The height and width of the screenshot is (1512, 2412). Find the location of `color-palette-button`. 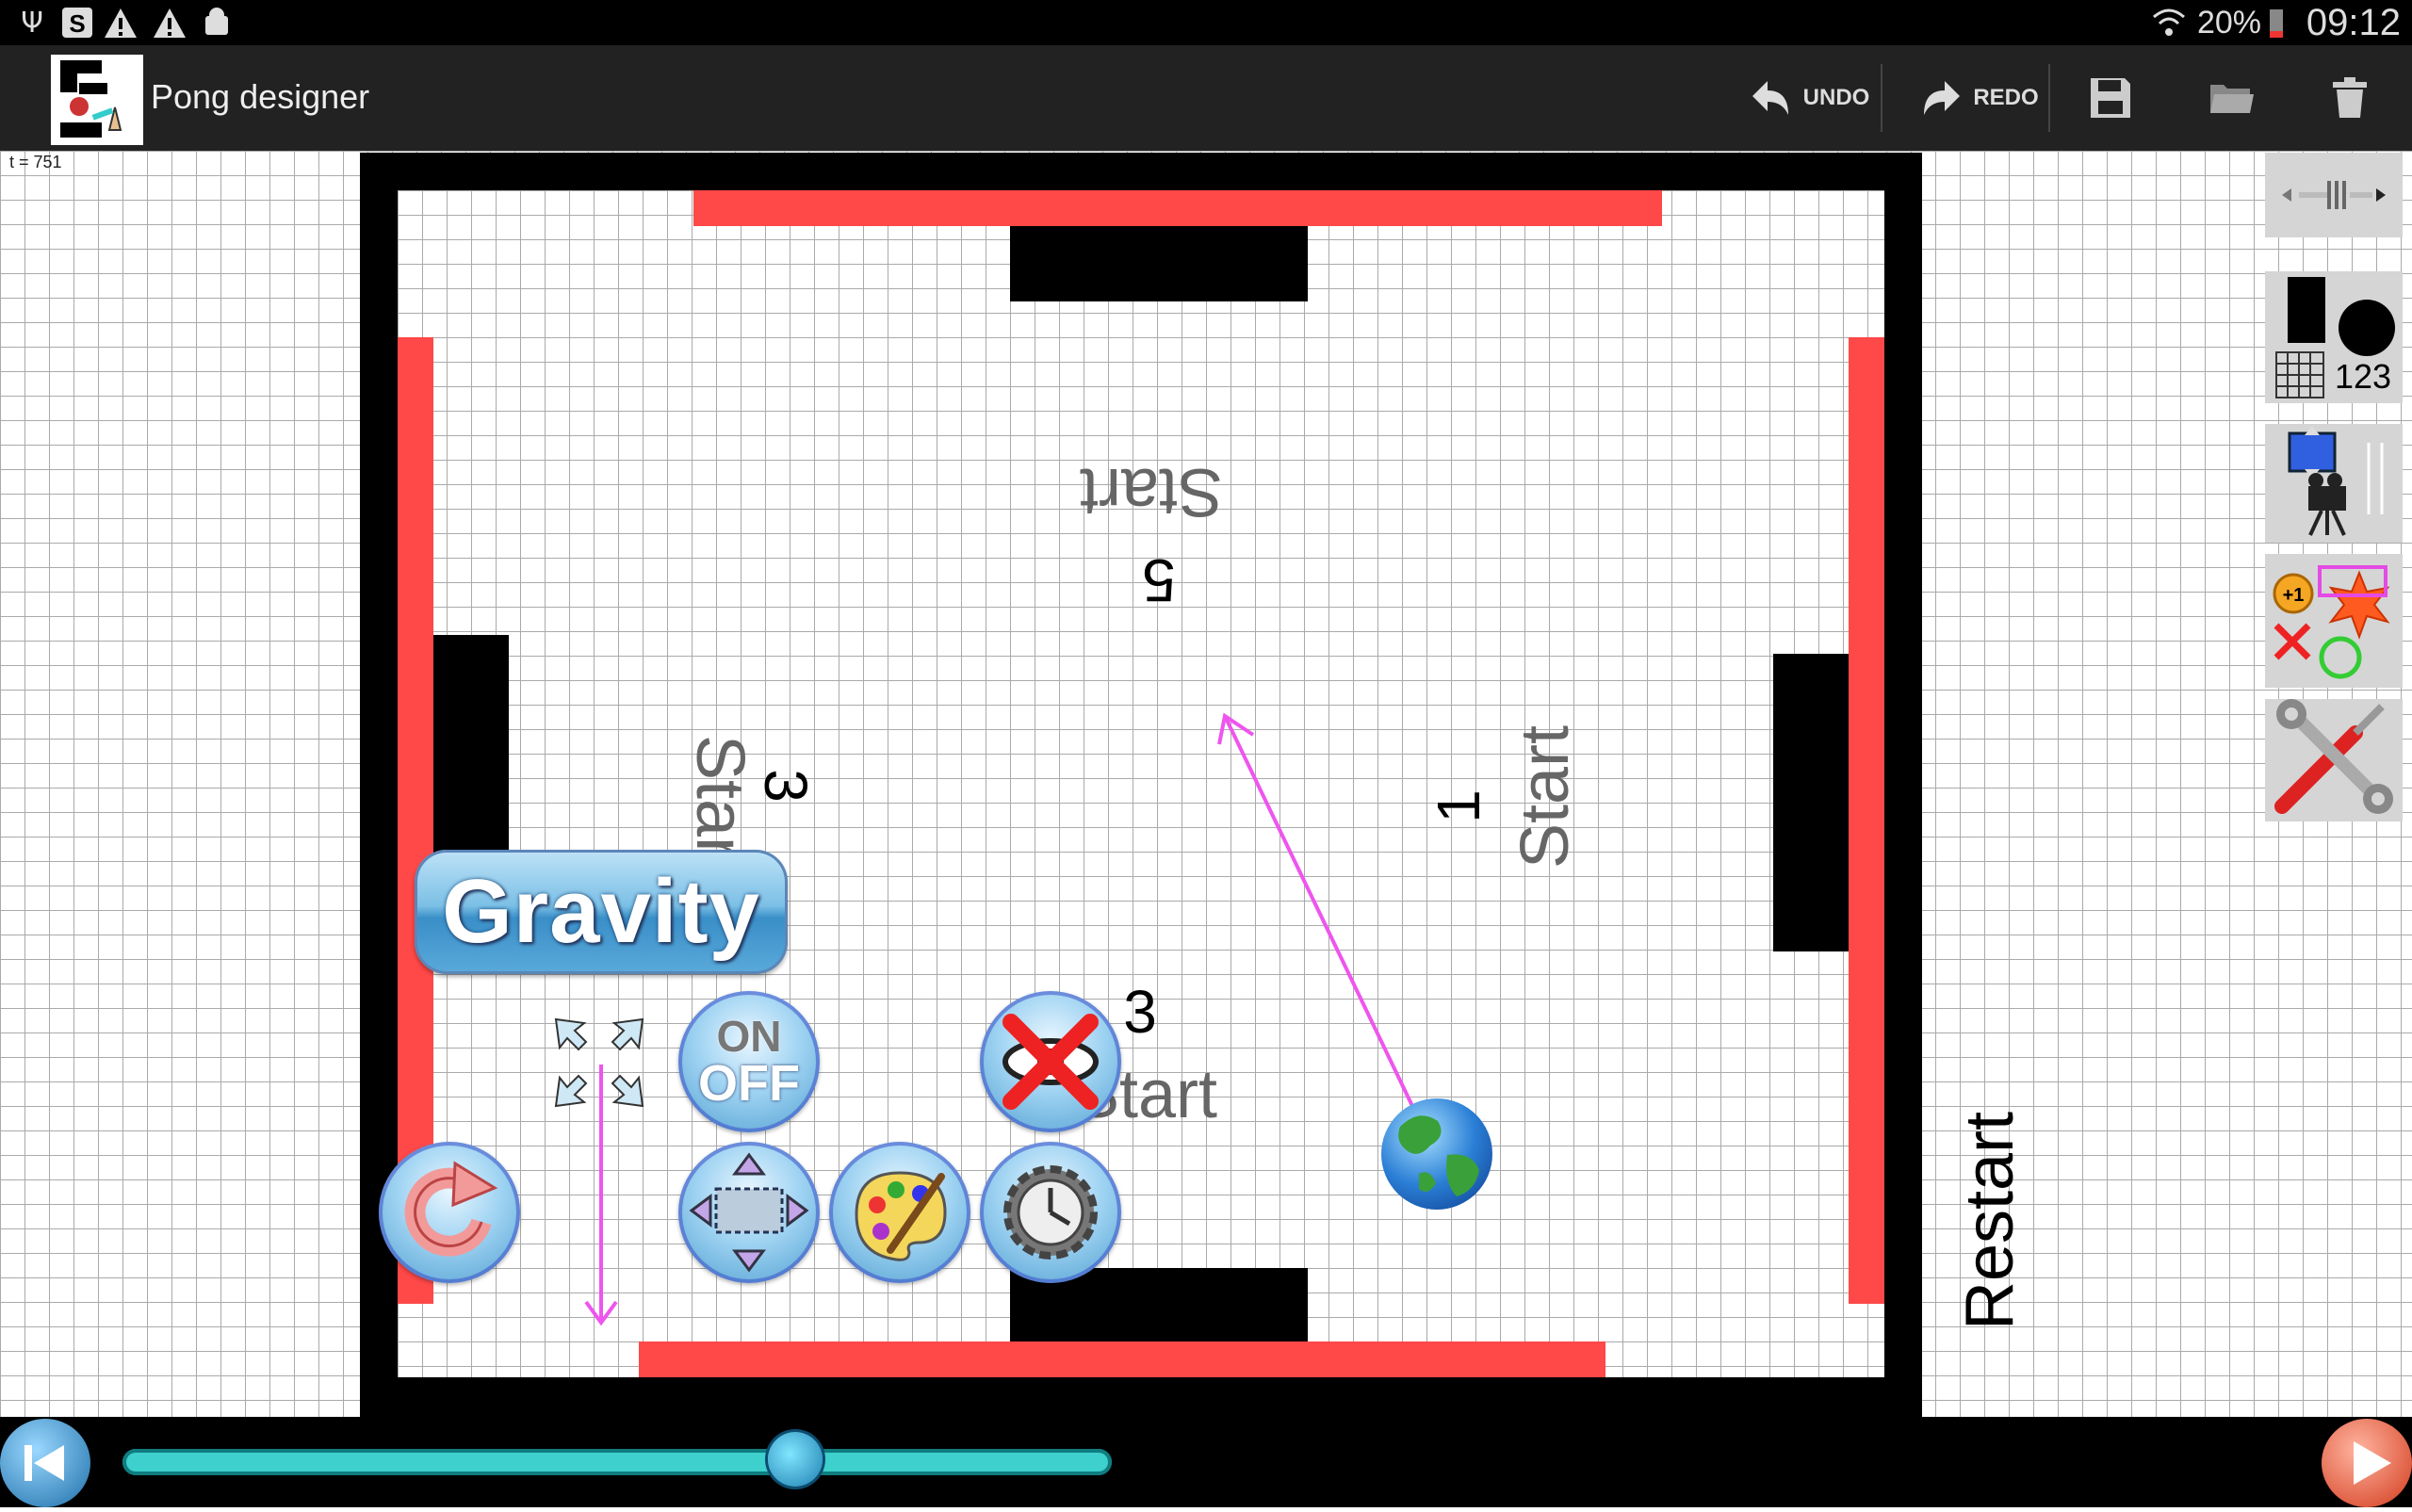

color-palette-button is located at coordinates (899, 1212).